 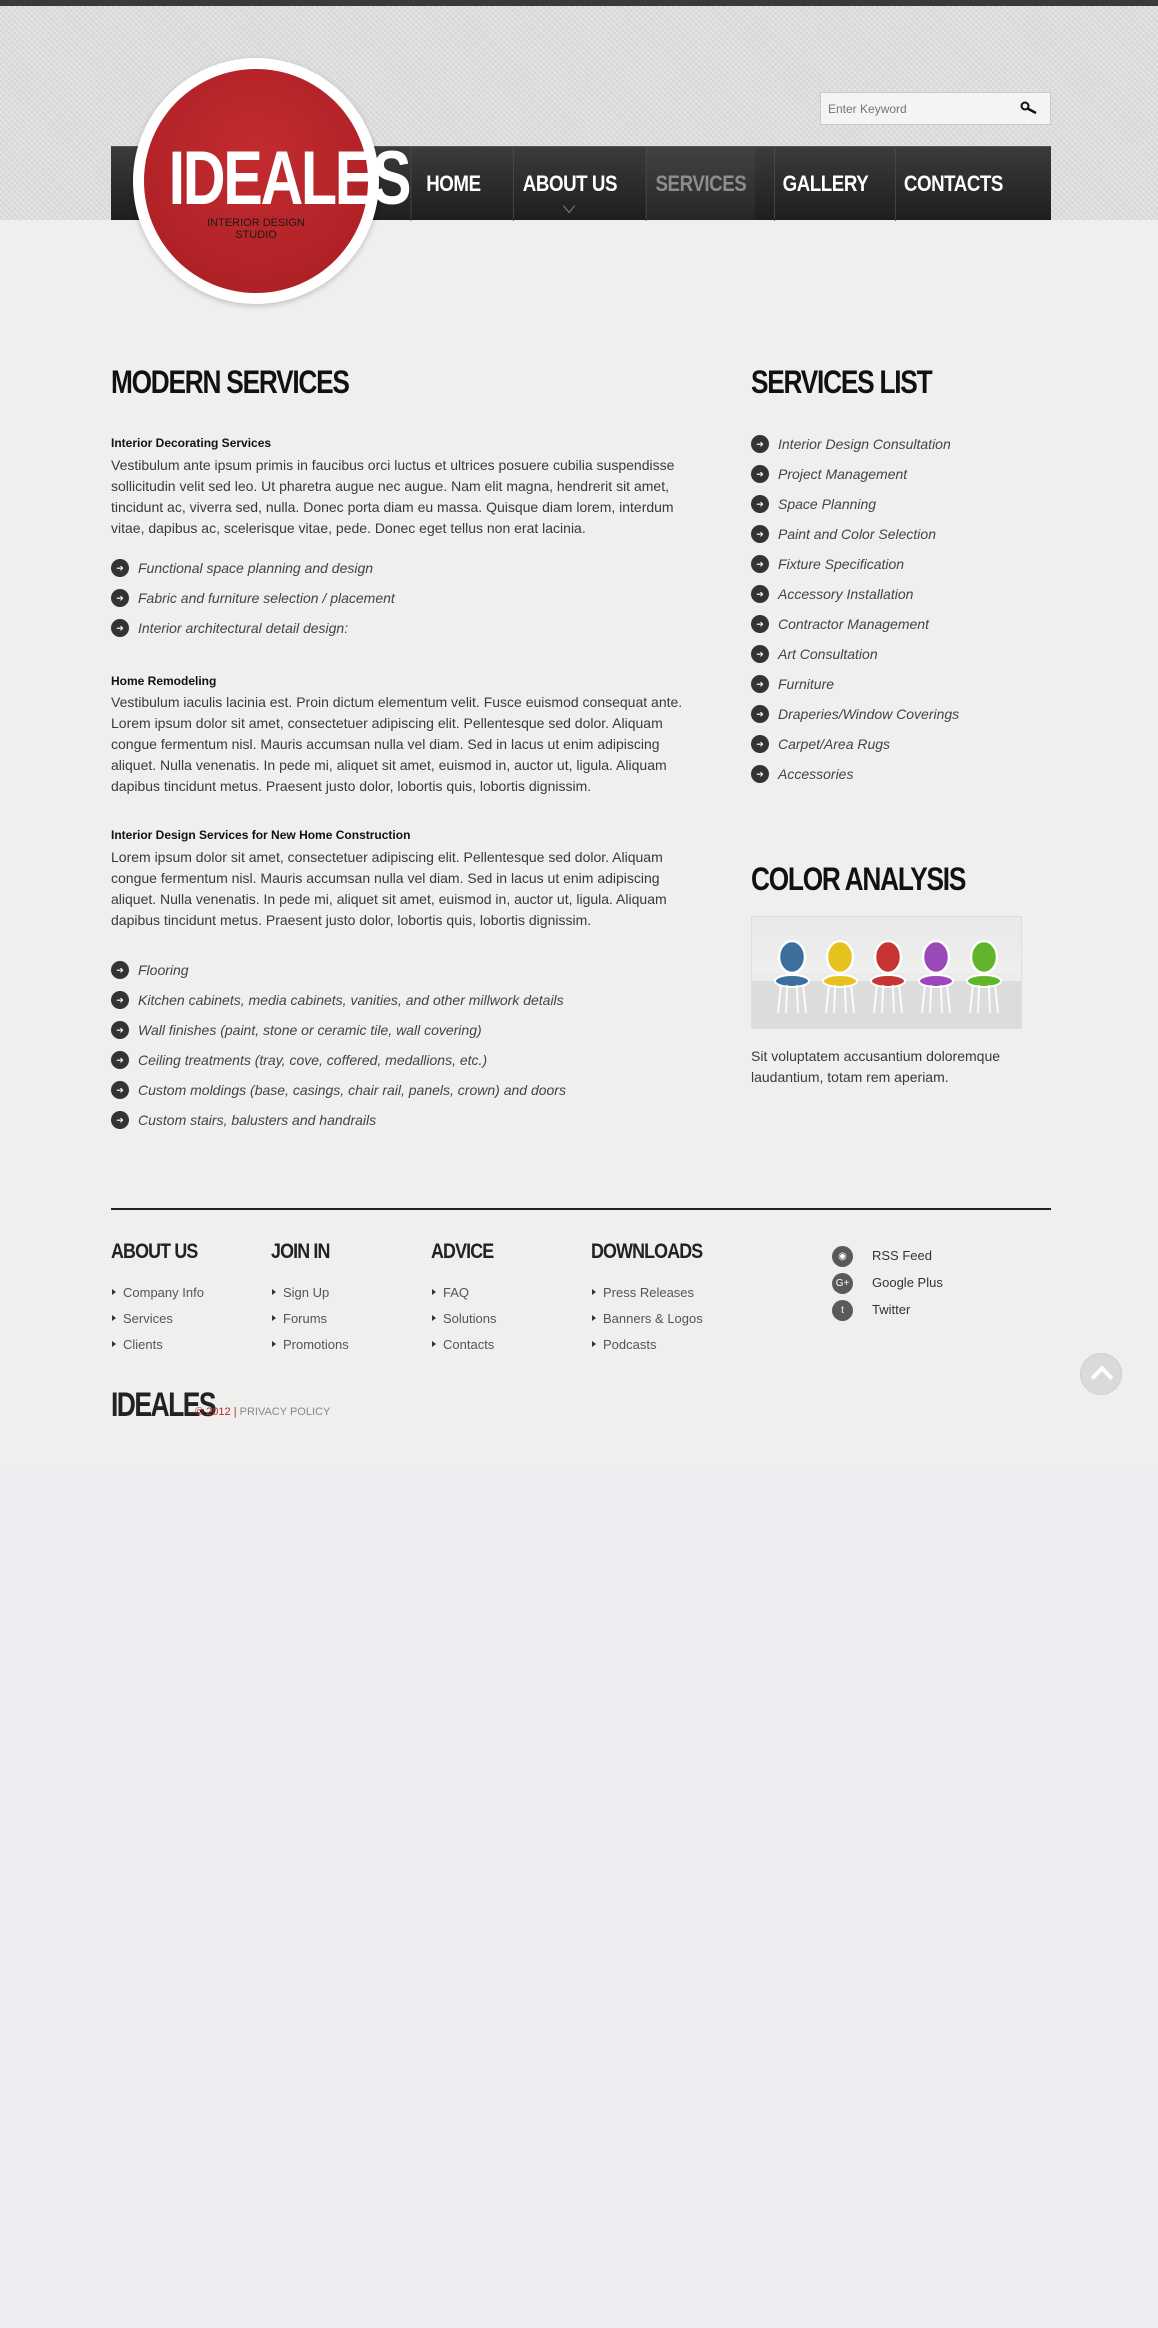 I want to click on search-box, so click(x=935, y=108).